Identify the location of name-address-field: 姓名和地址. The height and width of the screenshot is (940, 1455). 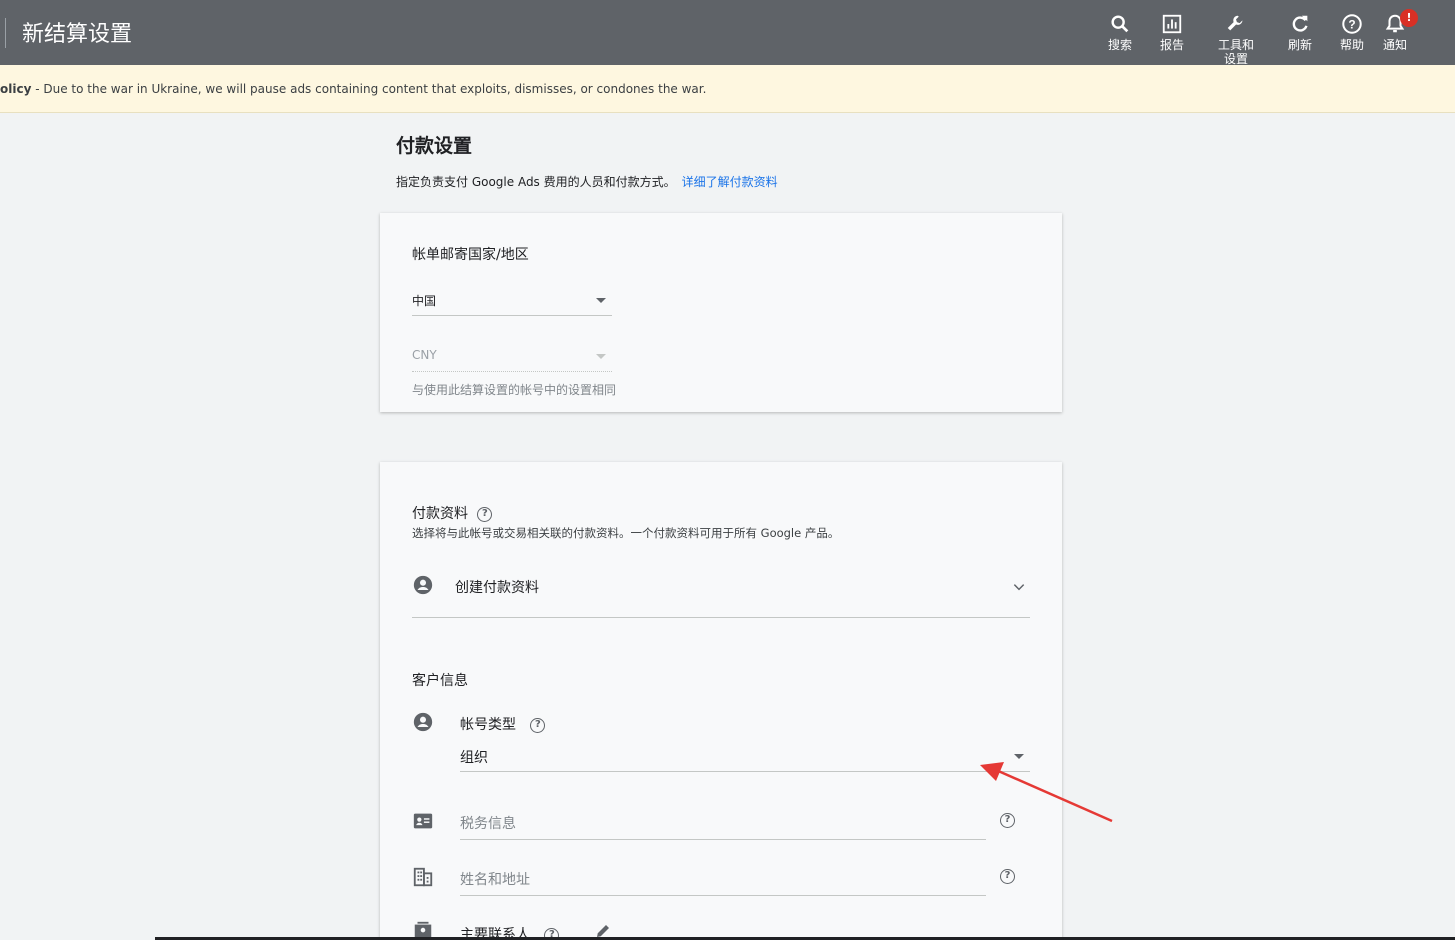
(495, 879).